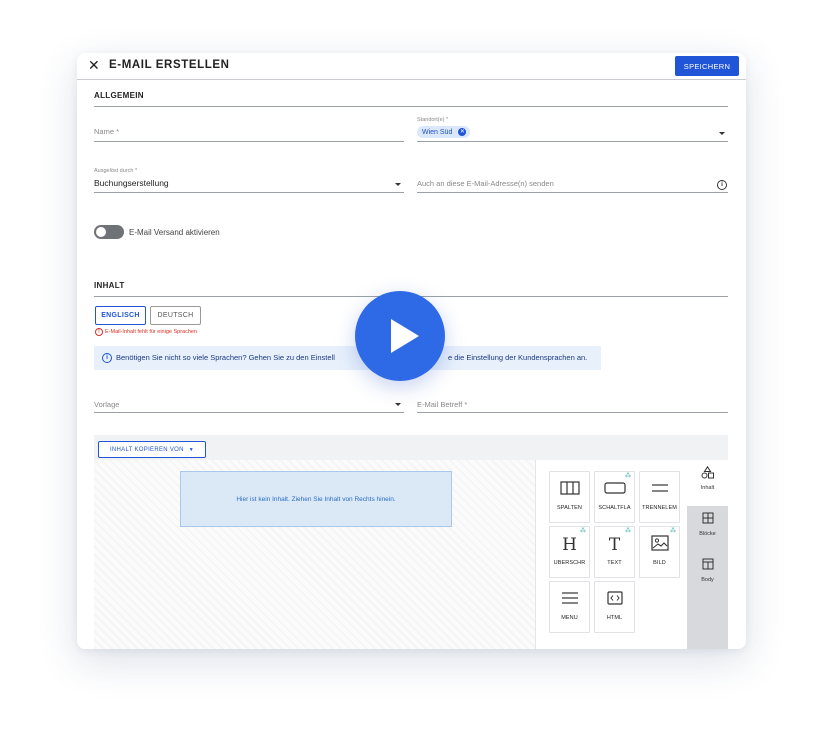 The width and height of the screenshot is (821, 748). What do you see at coordinates (707, 66) in the screenshot?
I see `save-button: SPEICHERN` at bounding box center [707, 66].